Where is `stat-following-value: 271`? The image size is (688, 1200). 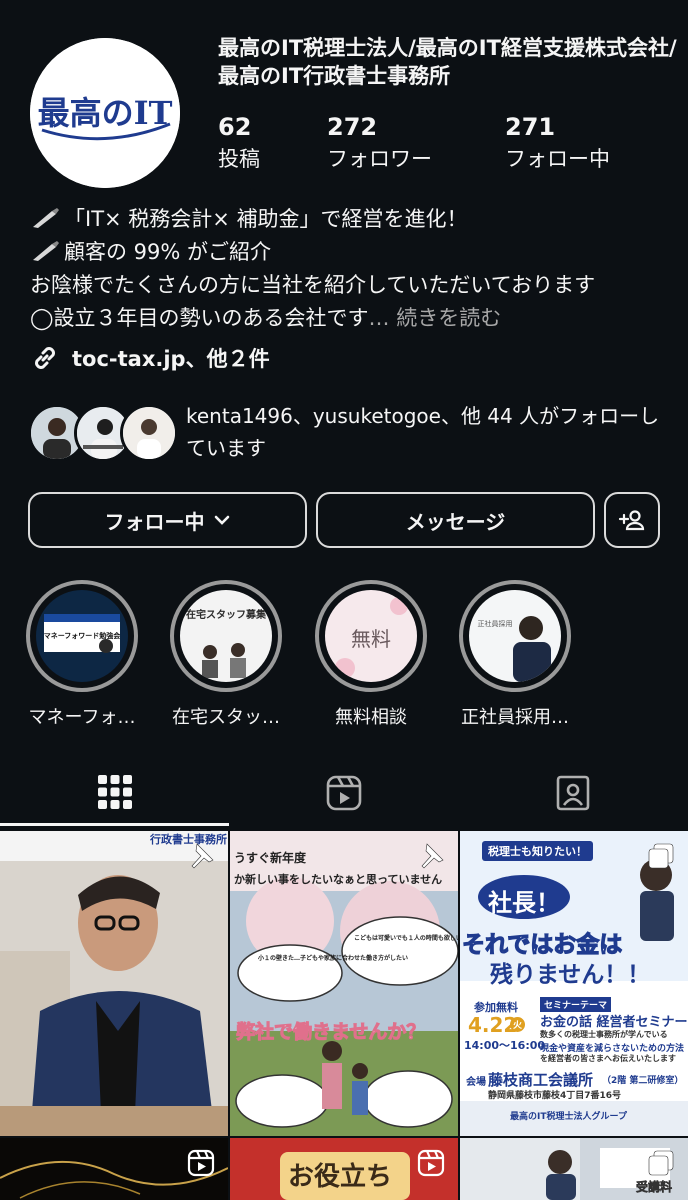
stat-following-value: 271 is located at coordinates (530, 127).